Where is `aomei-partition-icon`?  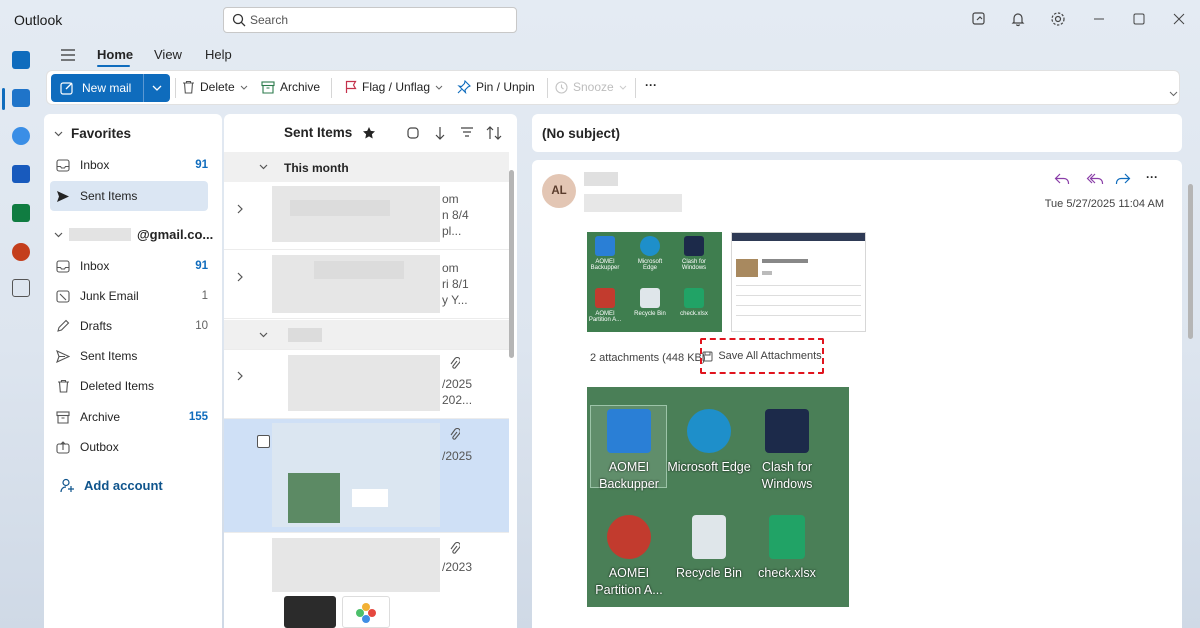 aomei-partition-icon is located at coordinates (605, 298).